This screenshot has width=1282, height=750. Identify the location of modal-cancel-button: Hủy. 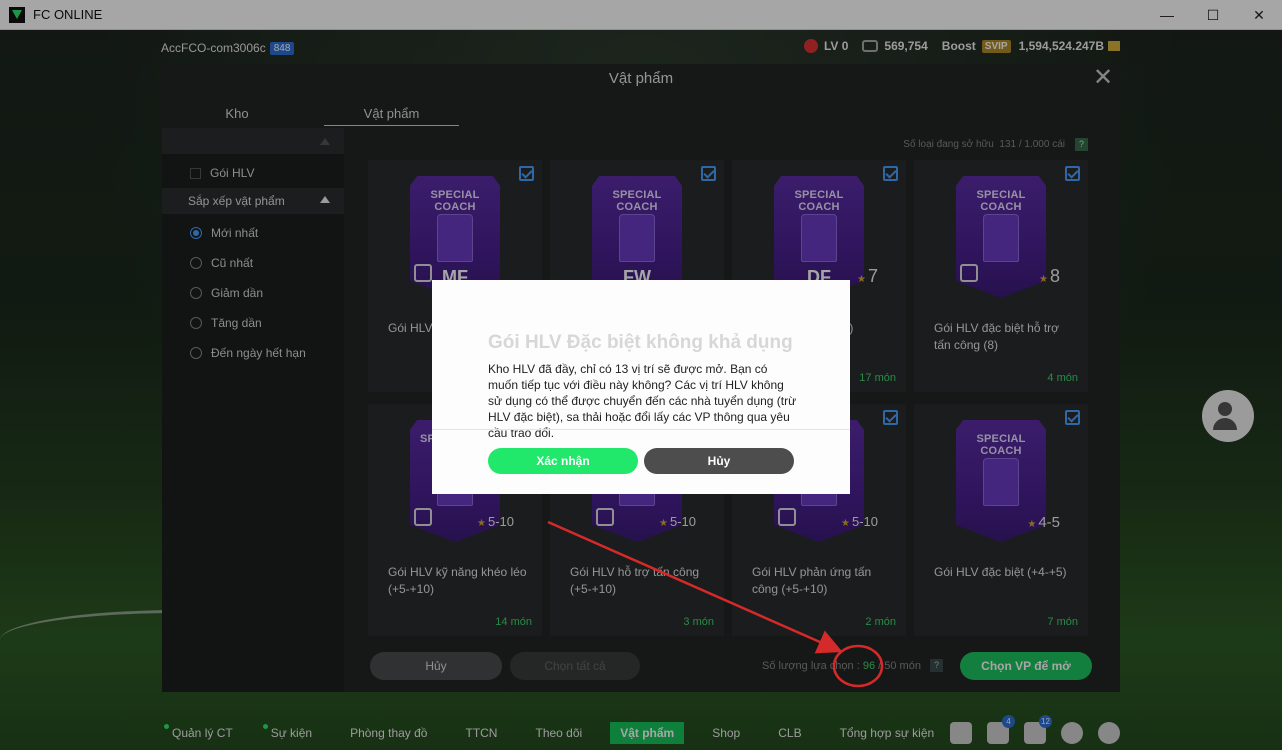
(719, 461).